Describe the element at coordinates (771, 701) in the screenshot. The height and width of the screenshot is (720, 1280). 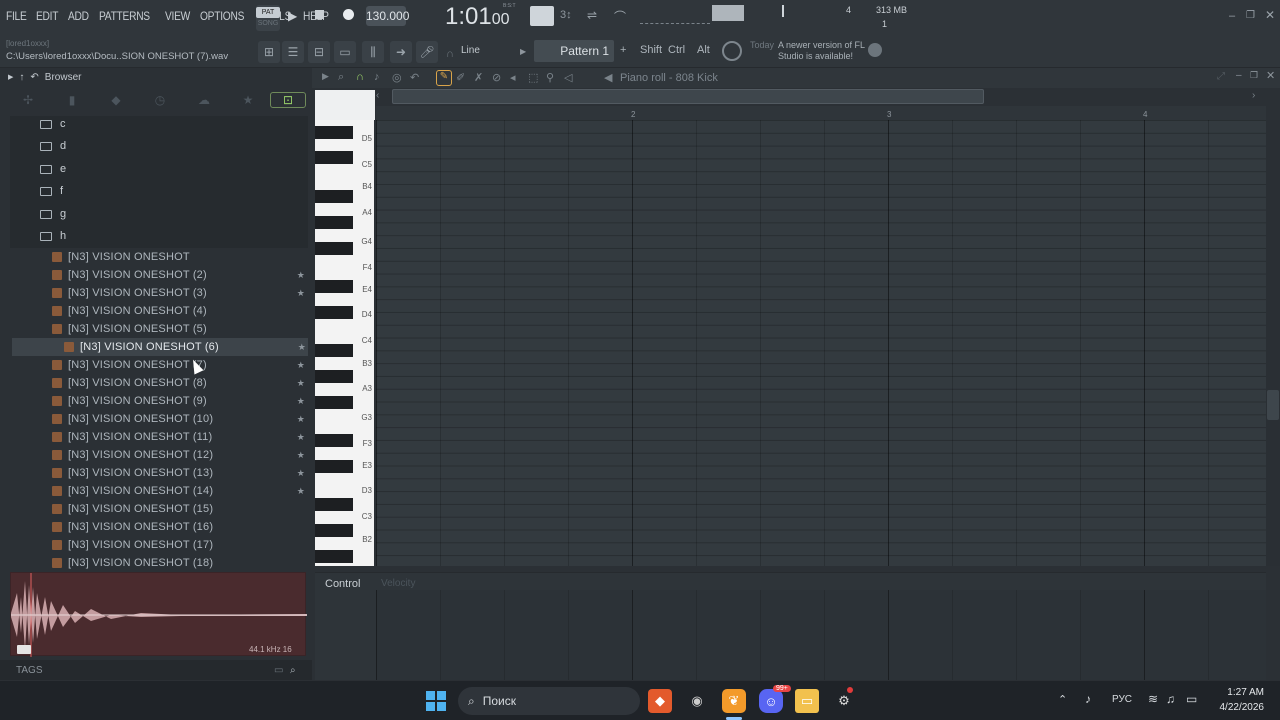
I see `discord-icon: ☺` at that location.